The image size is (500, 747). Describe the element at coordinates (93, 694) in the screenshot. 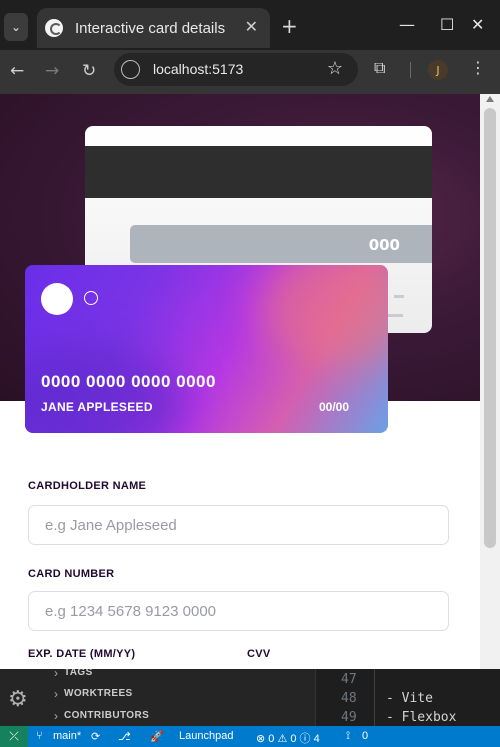

I see `panel-row-worktrees: WORKTREES` at that location.